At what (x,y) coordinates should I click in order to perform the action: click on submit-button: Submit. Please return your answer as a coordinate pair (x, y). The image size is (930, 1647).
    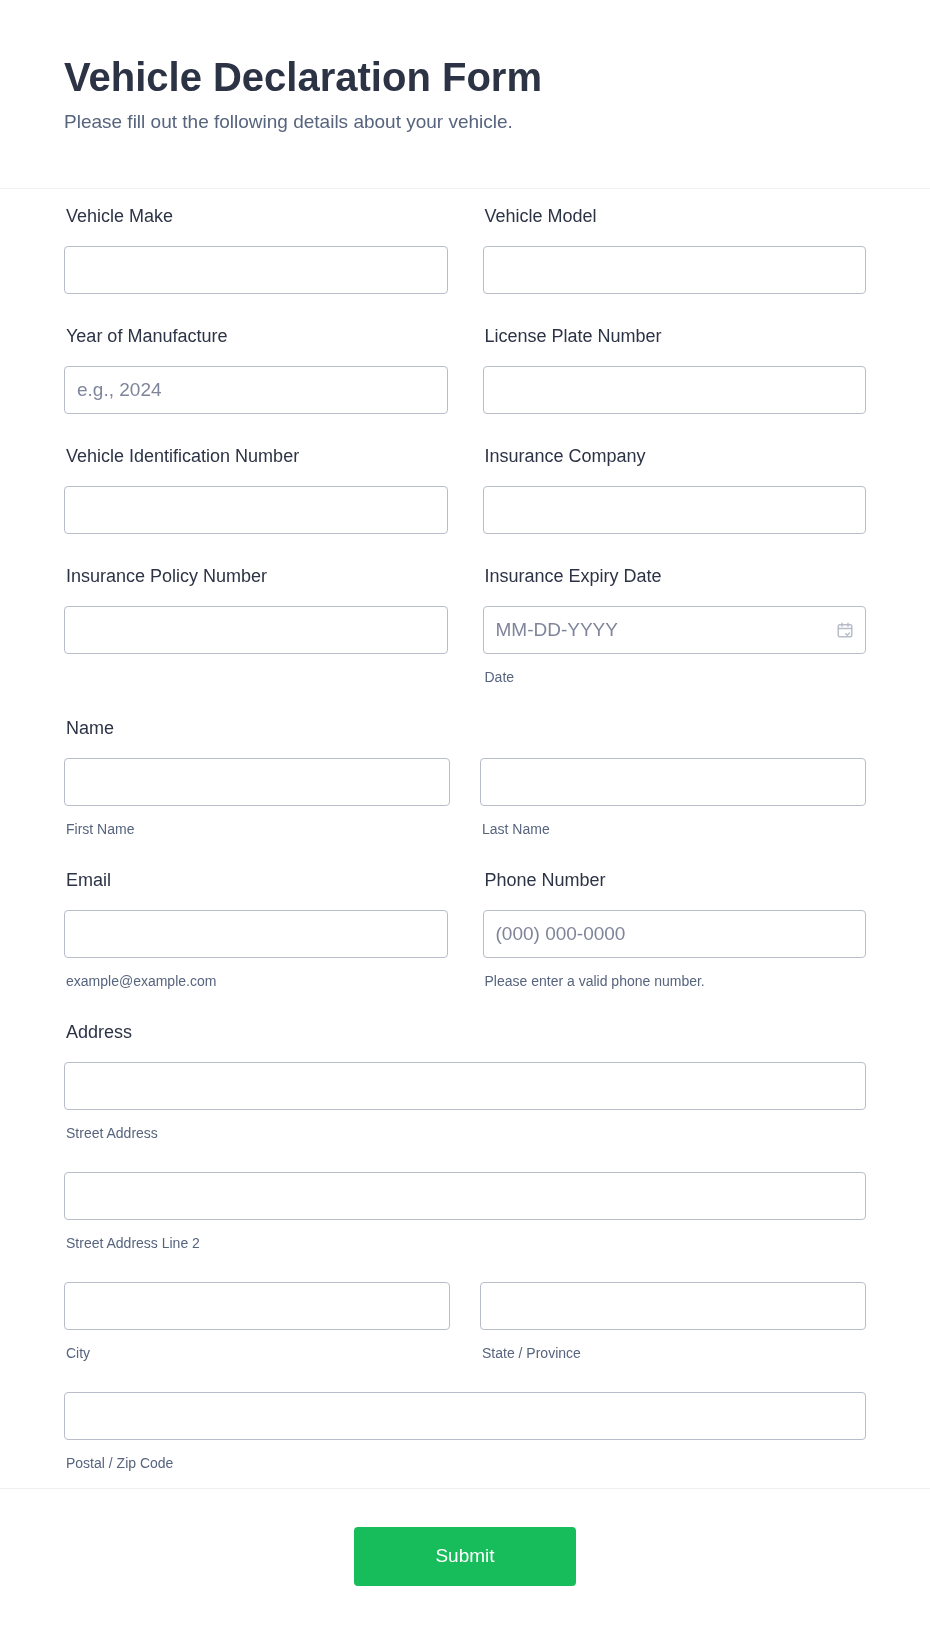
    Looking at the image, I should click on (465, 1556).